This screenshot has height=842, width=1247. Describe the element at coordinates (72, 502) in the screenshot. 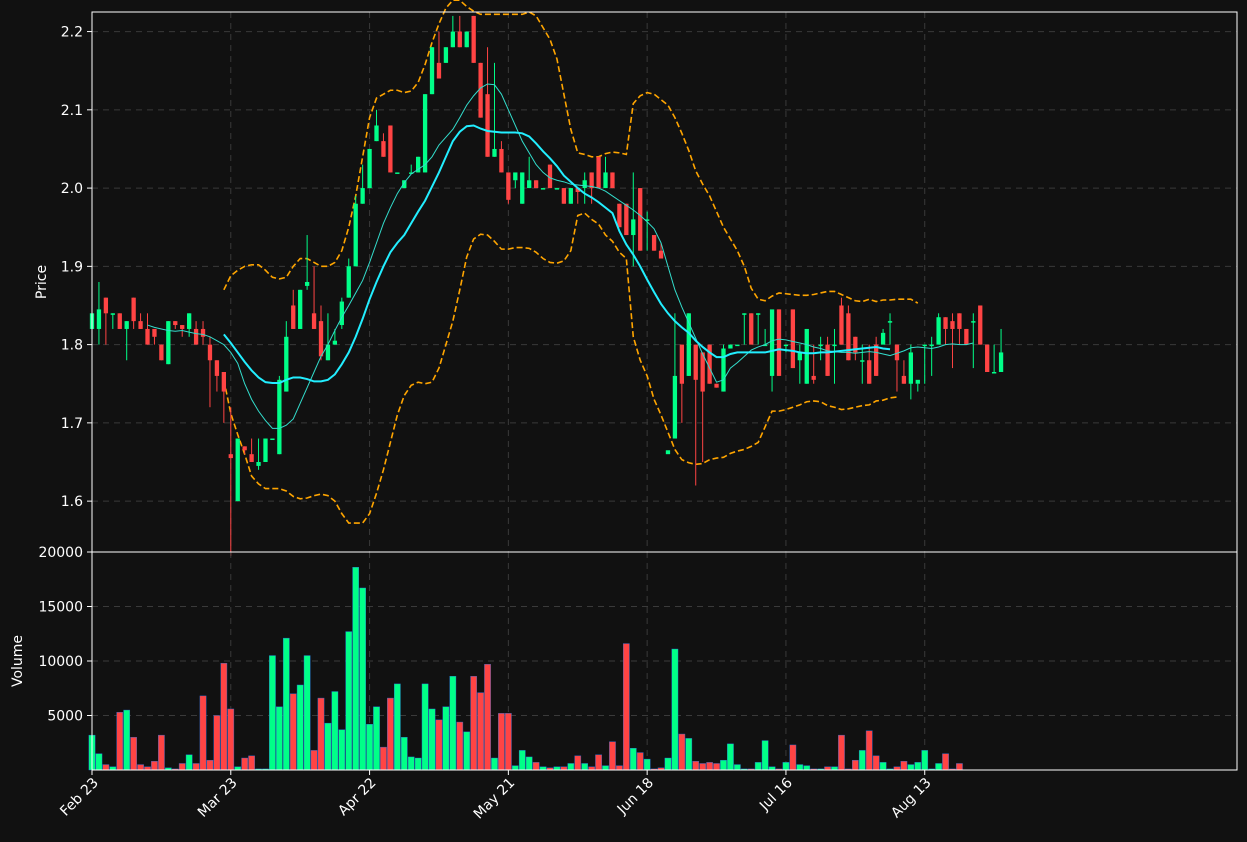

I see `price-y-tick-label: 1.6` at that location.